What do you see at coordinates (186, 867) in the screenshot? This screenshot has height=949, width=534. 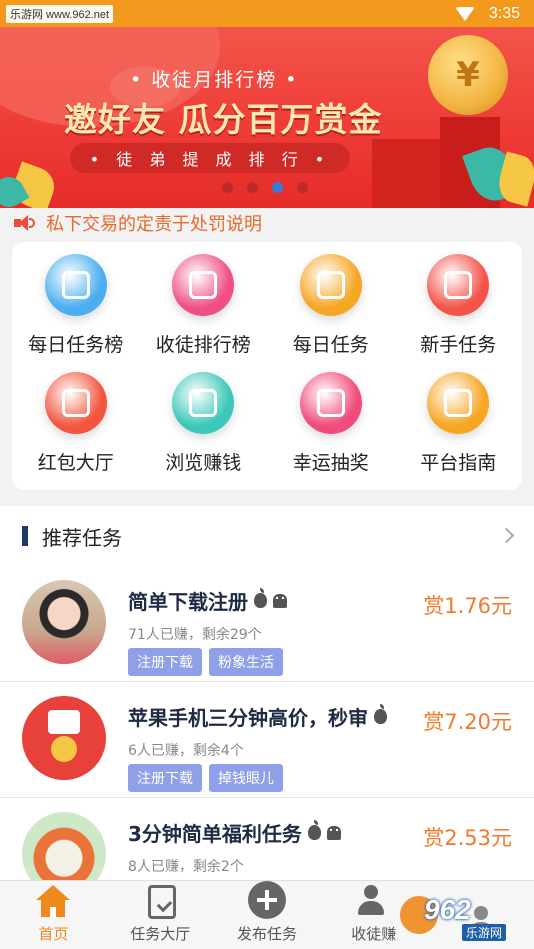 I see `task-meta: 8人已赚，剩余2个` at bounding box center [186, 867].